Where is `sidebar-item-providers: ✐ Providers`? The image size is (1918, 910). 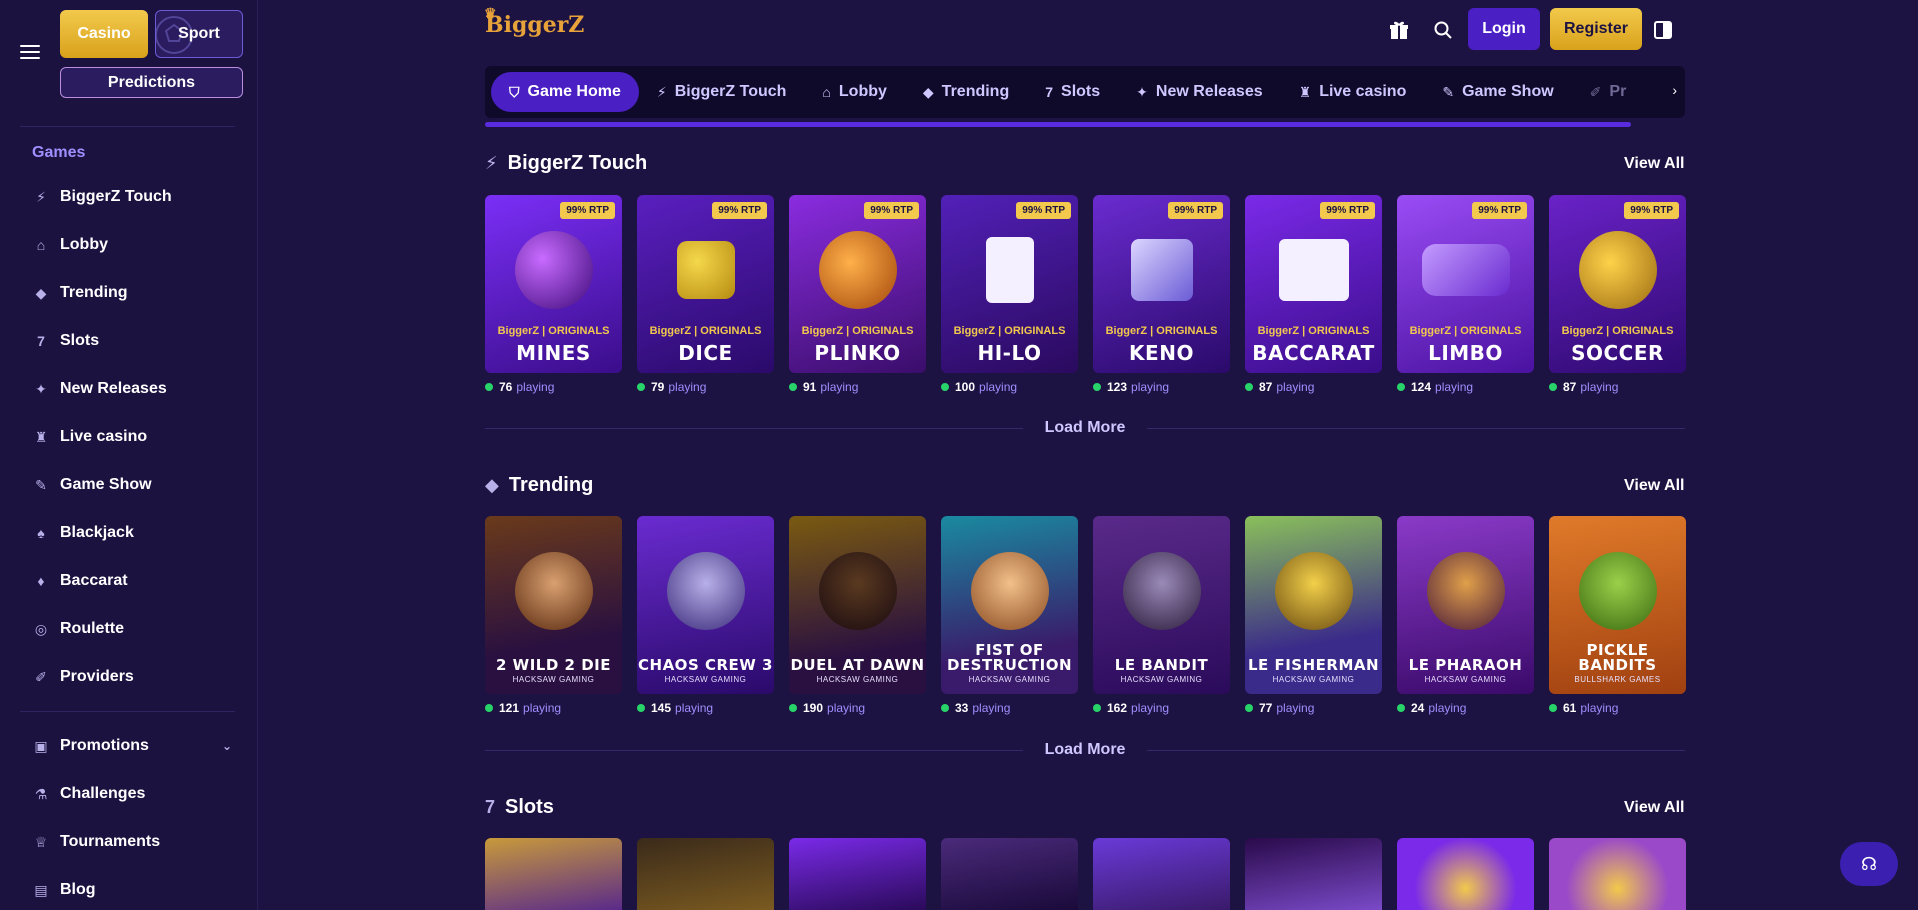 sidebar-item-providers: ✐ Providers is located at coordinates (132, 677).